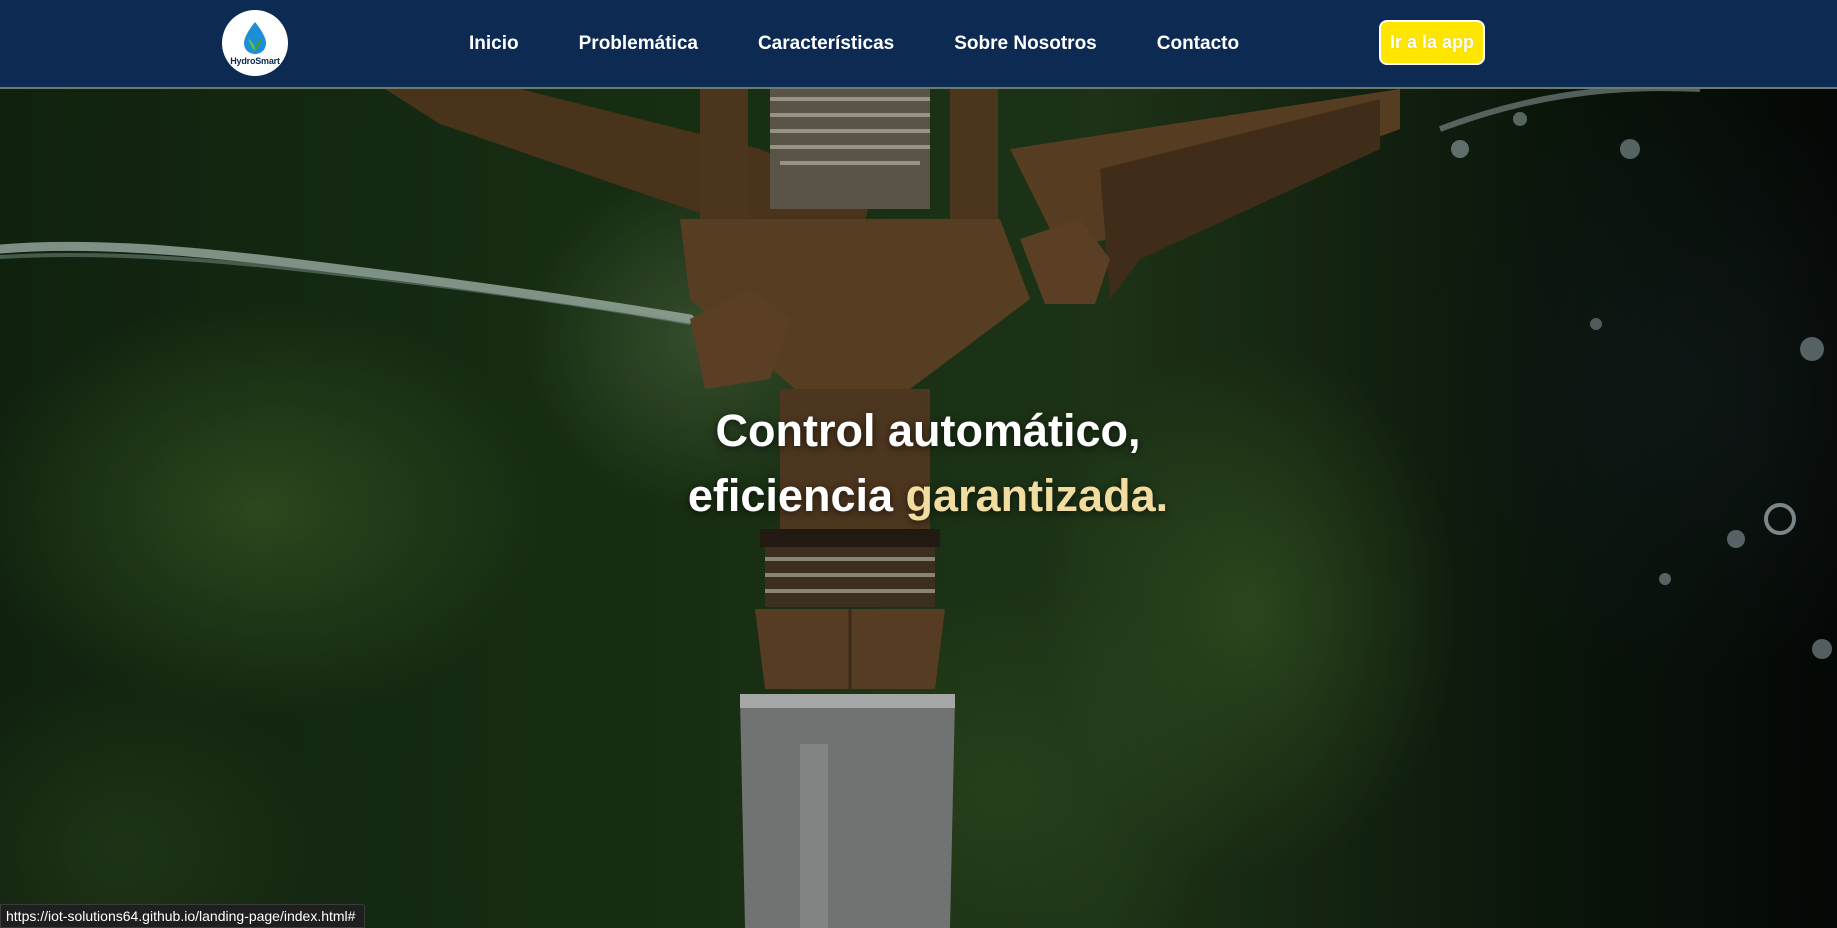  What do you see at coordinates (1198, 44) in the screenshot?
I see `nav-contacto: Contacto` at bounding box center [1198, 44].